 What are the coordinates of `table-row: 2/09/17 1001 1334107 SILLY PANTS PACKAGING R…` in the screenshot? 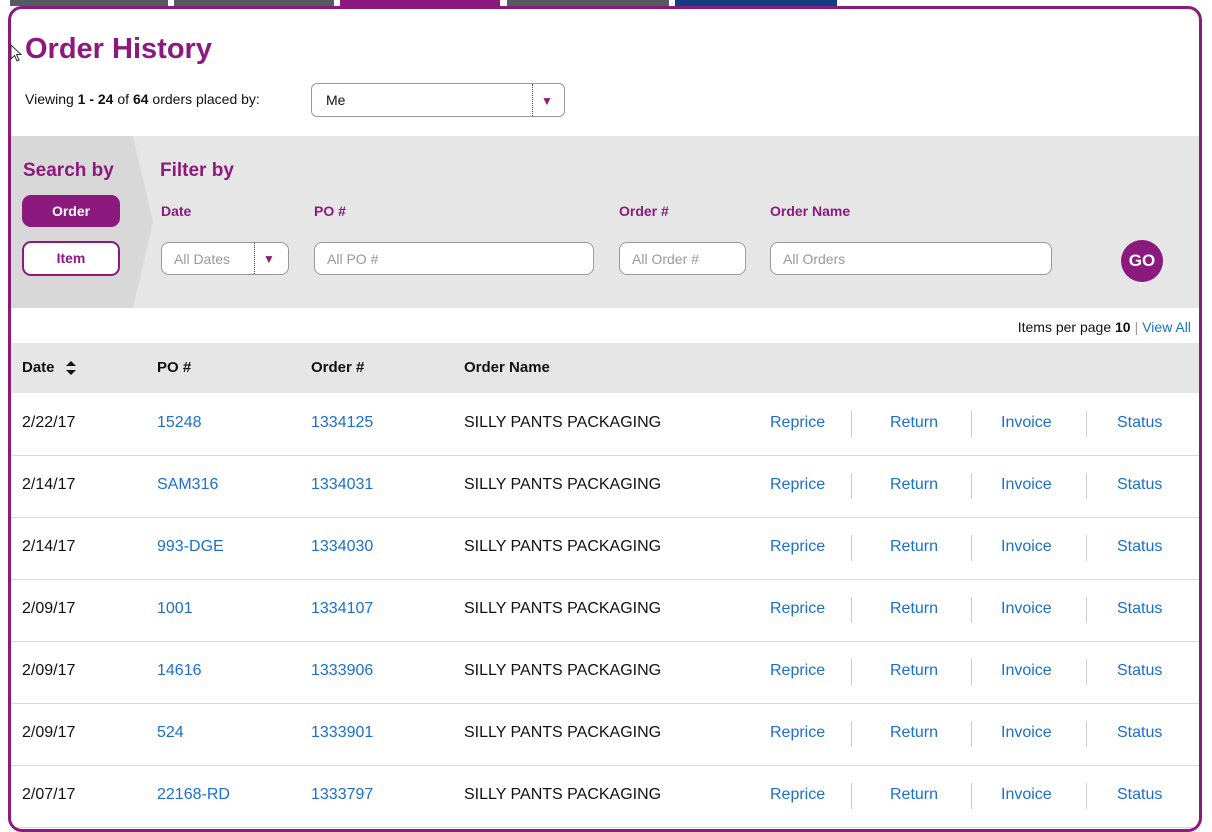 It's located at (605, 610).